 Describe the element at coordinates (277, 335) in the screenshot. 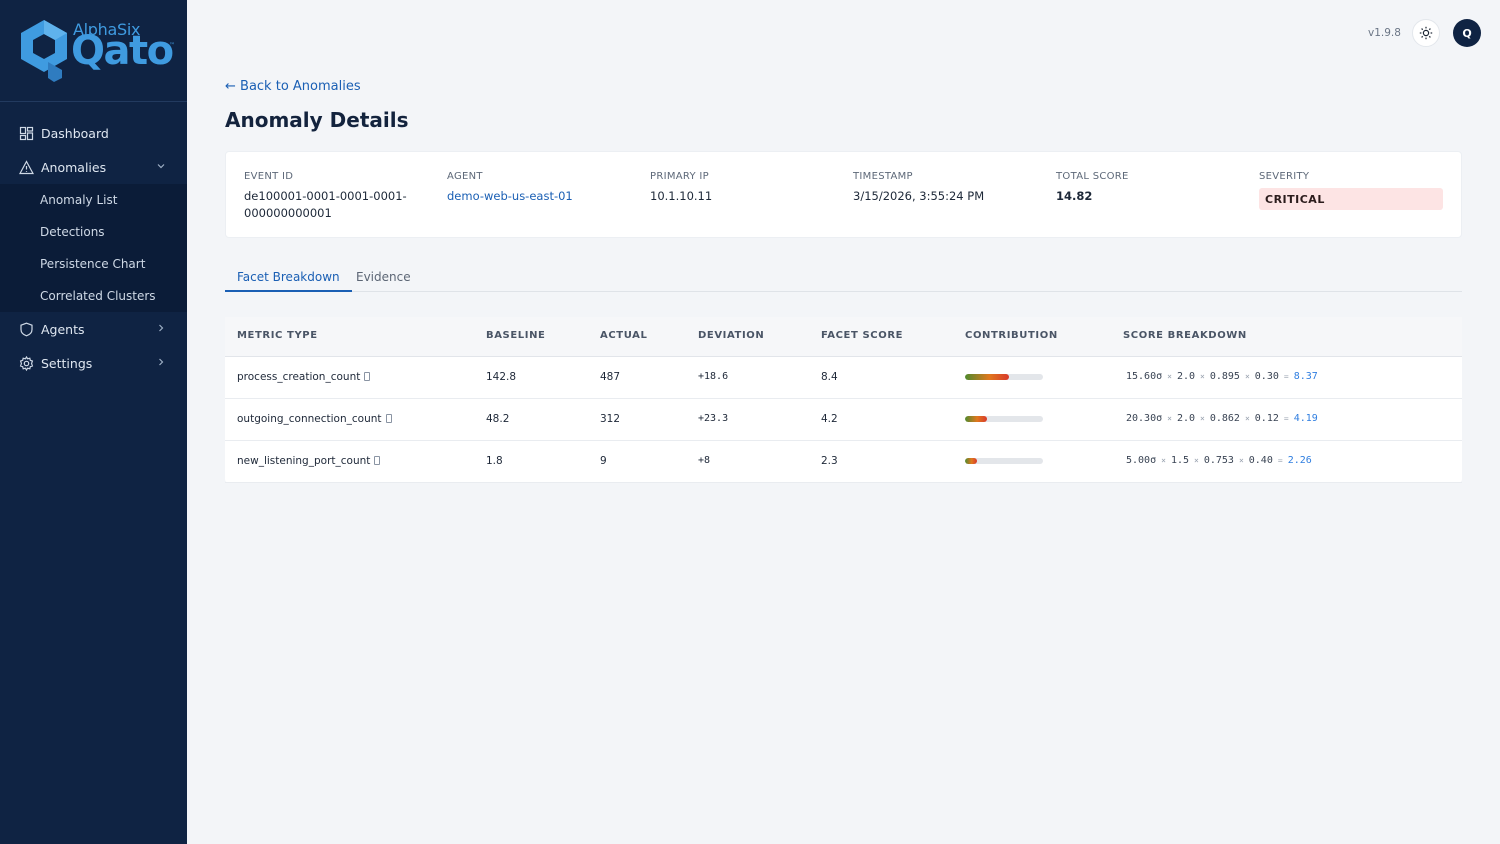

I see `column-header-metric-type: METRIC TYPE` at that location.